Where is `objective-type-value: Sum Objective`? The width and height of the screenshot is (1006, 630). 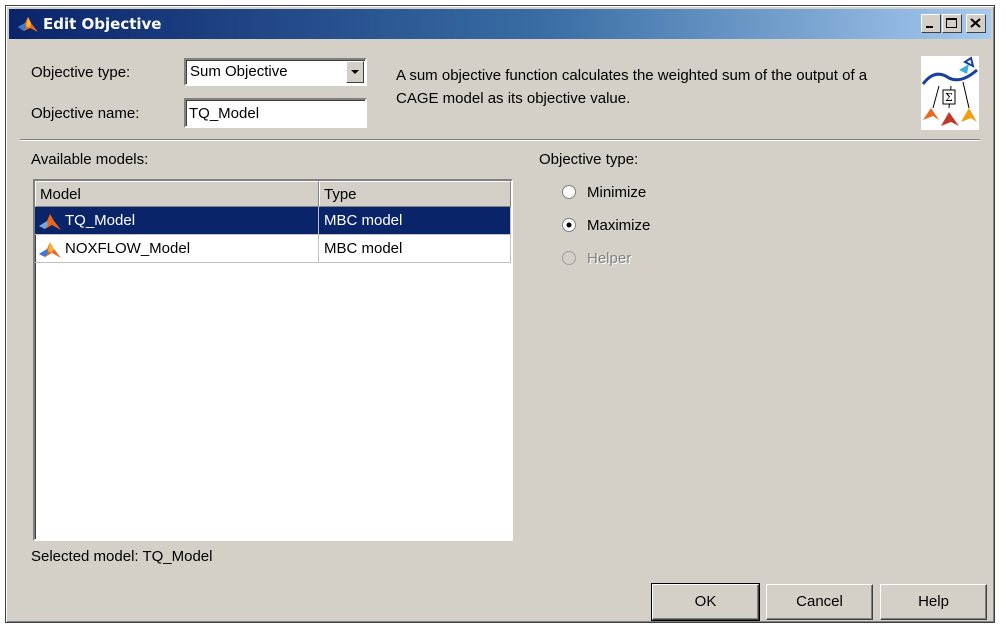 objective-type-value: Sum Objective is located at coordinates (239, 71).